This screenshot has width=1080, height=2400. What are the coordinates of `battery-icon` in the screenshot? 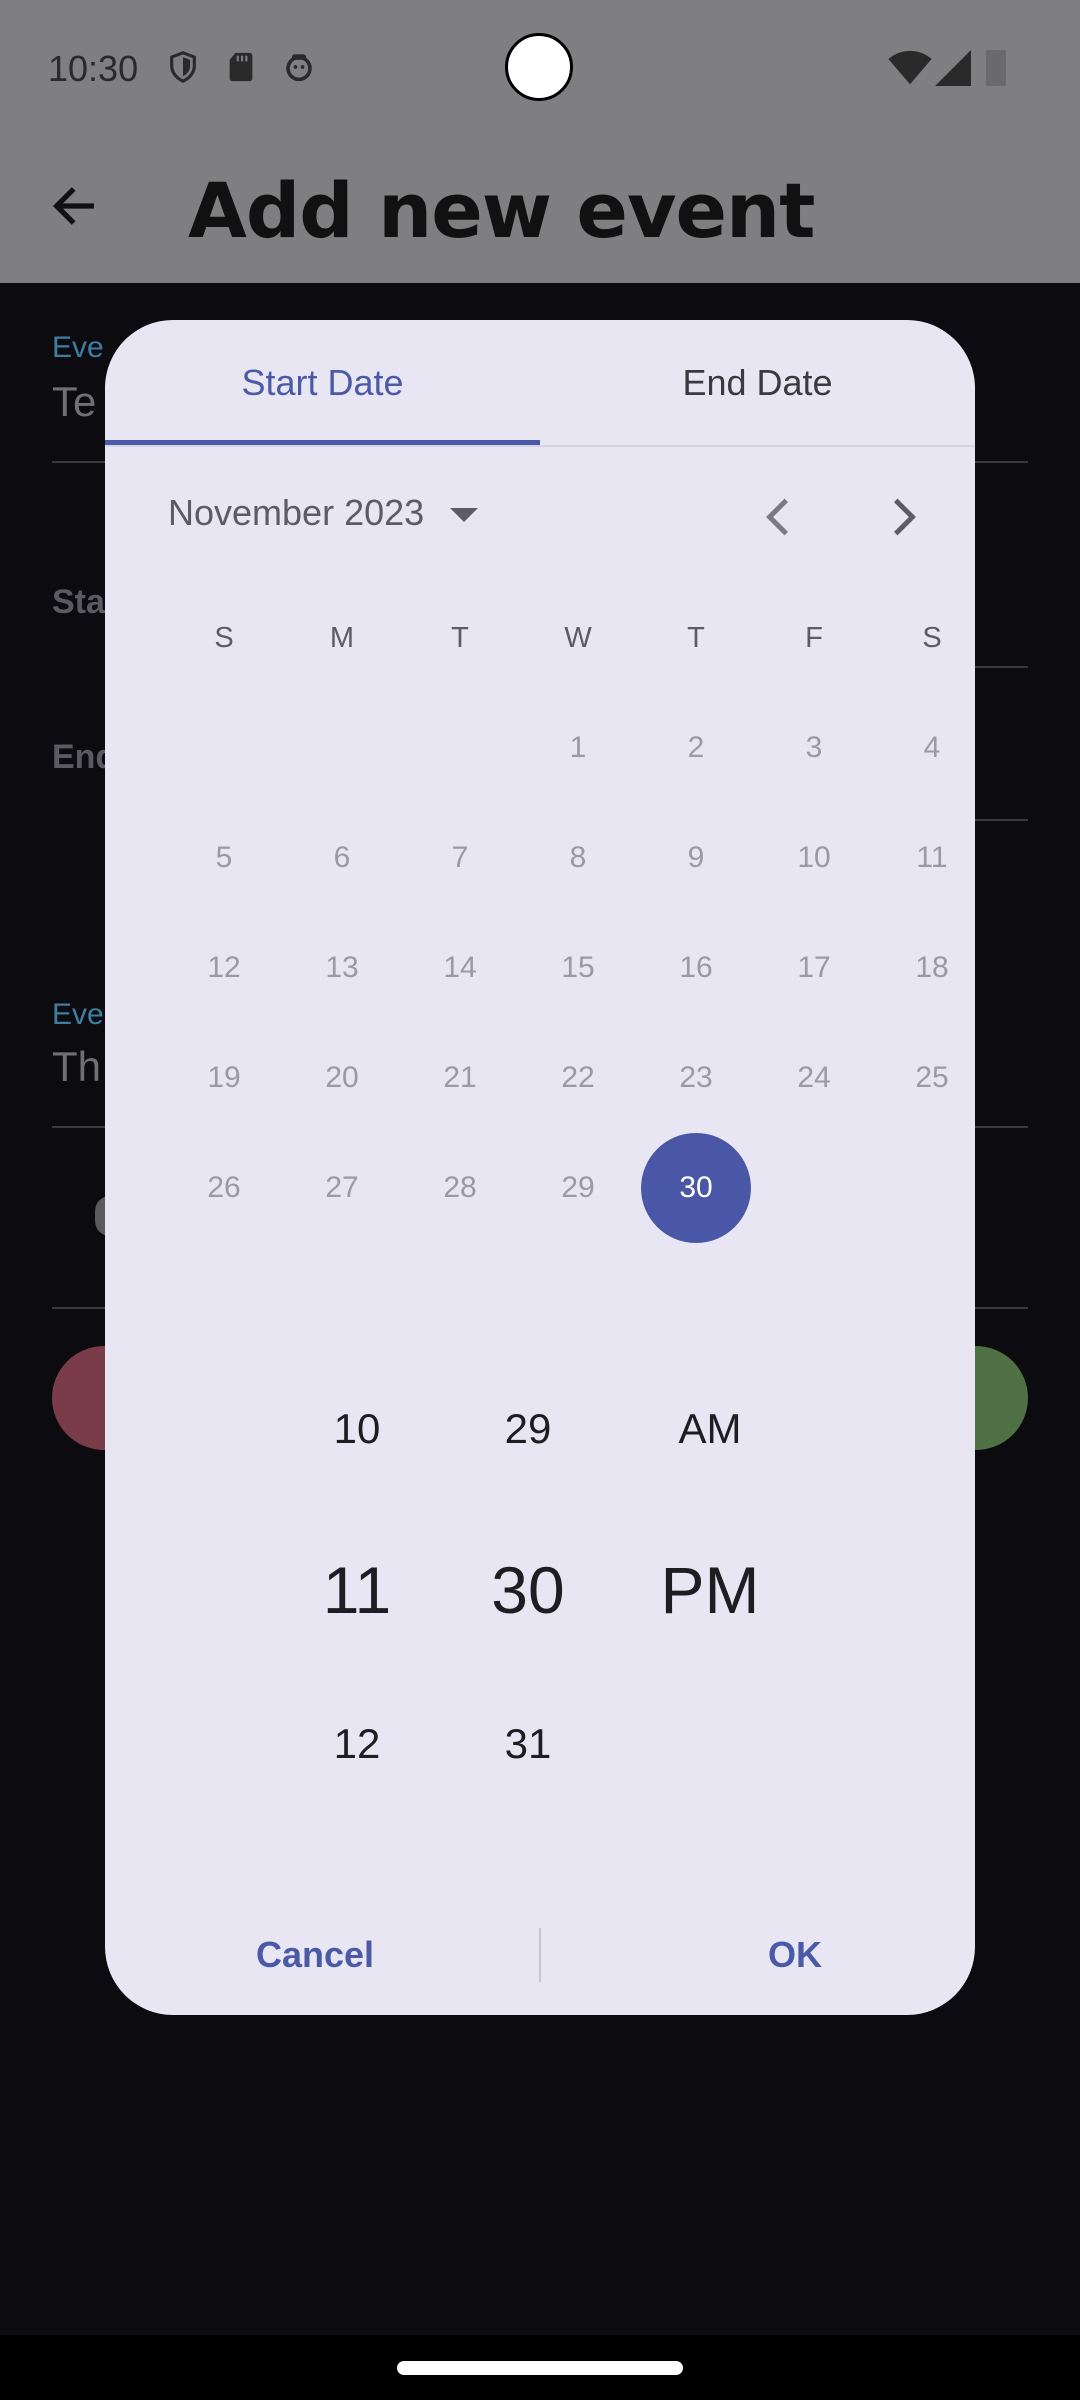 It's located at (996, 68).